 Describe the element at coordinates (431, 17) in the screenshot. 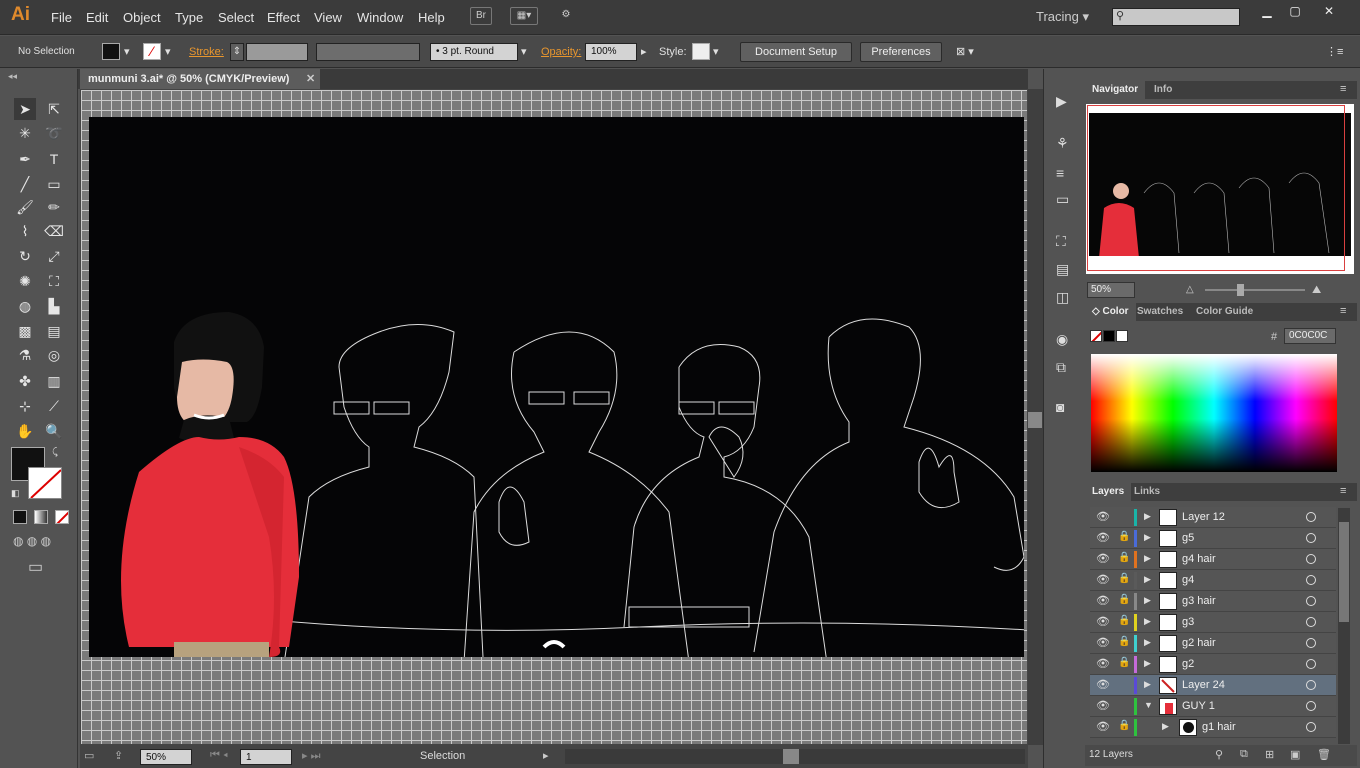

I see `menu-help: Help` at that location.